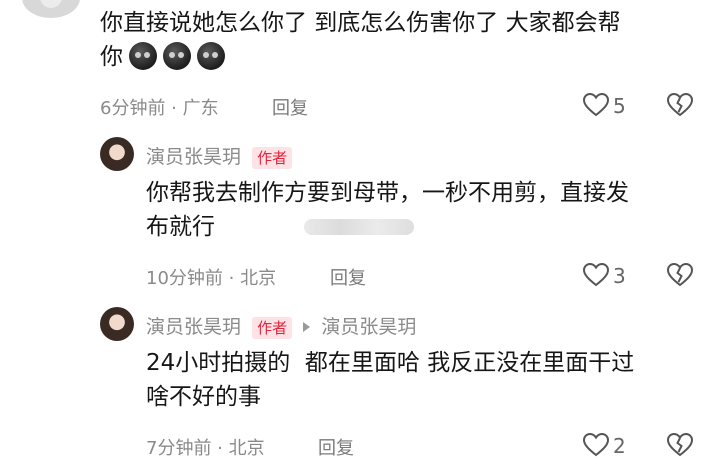  Describe the element at coordinates (360, 23) in the screenshot. I see `comment-text-line: 你直接说她怎么你了 到底怎么伤害你了 大家都会帮` at that location.